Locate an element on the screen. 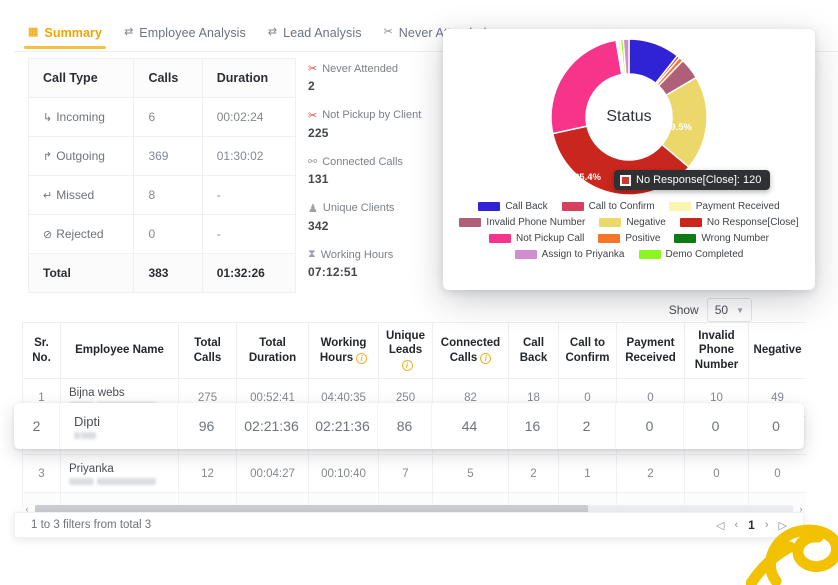  legend-item-positive: Positive is located at coordinates (629, 238).